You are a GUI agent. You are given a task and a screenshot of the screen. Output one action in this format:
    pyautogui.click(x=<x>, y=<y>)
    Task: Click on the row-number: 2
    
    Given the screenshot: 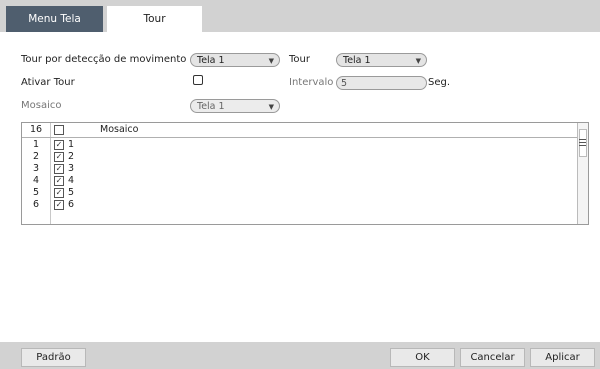 What is the action you would take?
    pyautogui.click(x=36, y=156)
    